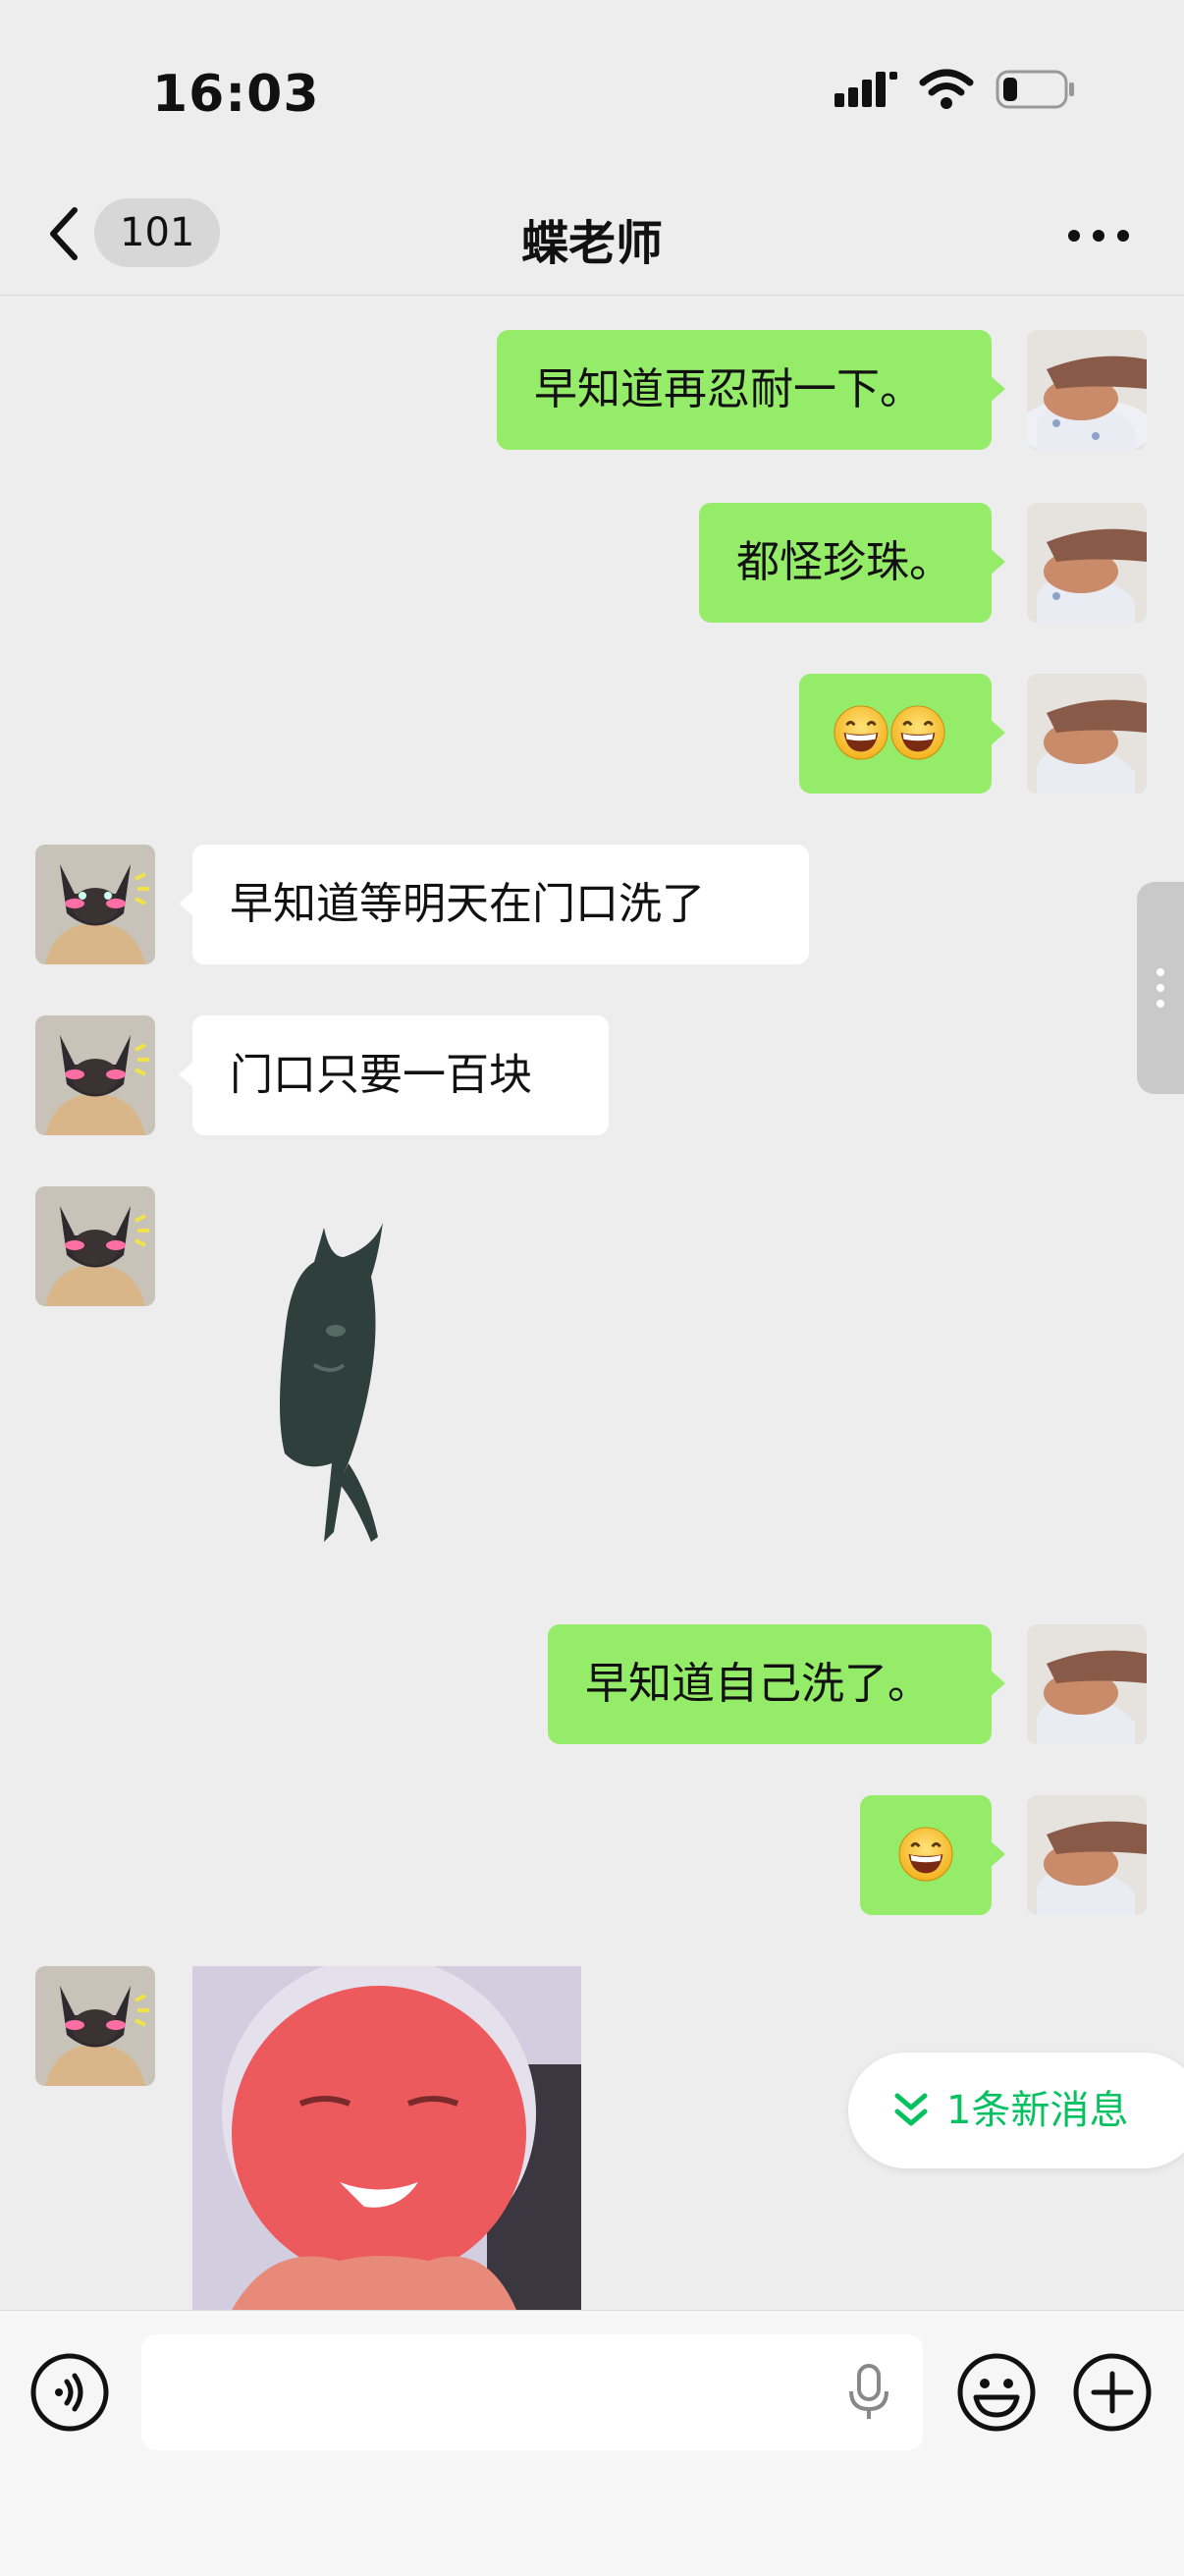 The height and width of the screenshot is (2576, 1184). Describe the element at coordinates (1160, 988) in the screenshot. I see `side-drawer-handle` at that location.